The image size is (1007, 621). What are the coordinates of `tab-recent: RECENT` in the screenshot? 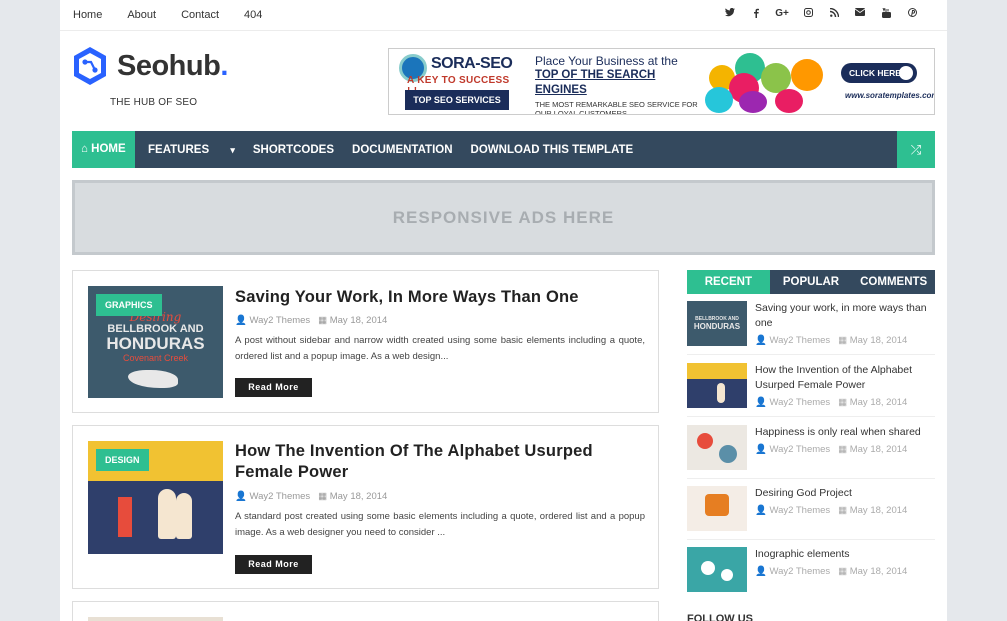 It's located at (728, 282).